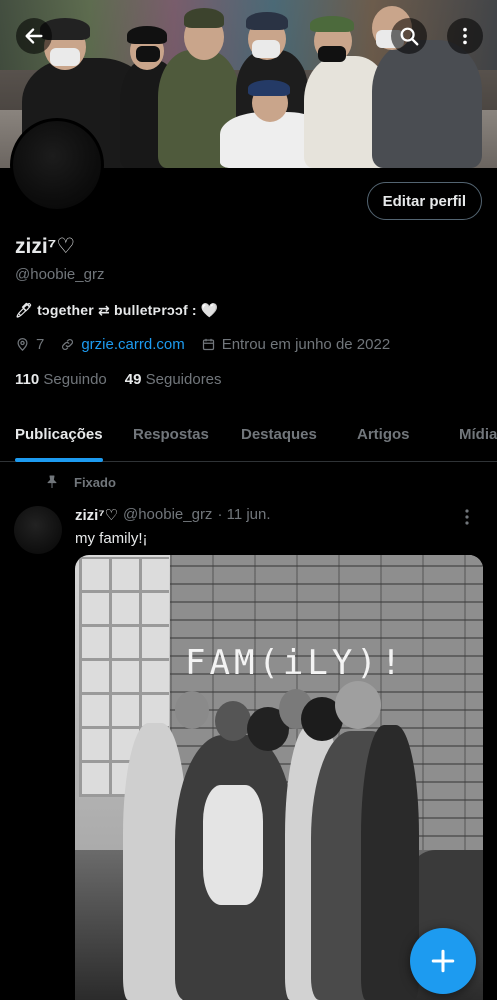  I want to click on profile-bio: 🖊 tɔgether ⇄ bulletᴘrɔɔf : 🤍, so click(117, 310).